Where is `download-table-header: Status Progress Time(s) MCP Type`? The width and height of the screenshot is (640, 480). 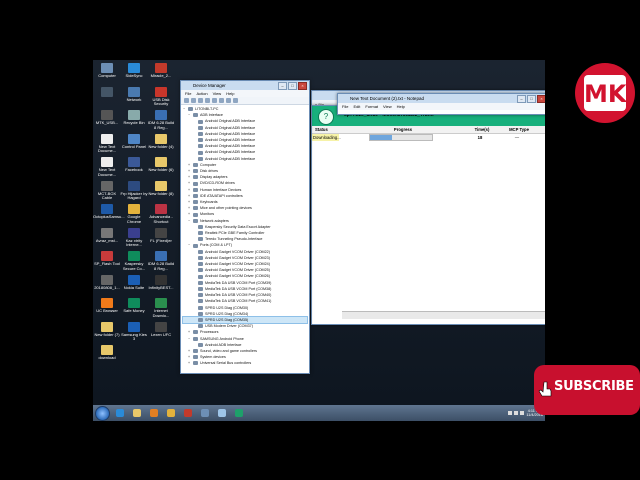 download-table-header: Status Progress Time(s) MCP Type is located at coordinates (428, 130).